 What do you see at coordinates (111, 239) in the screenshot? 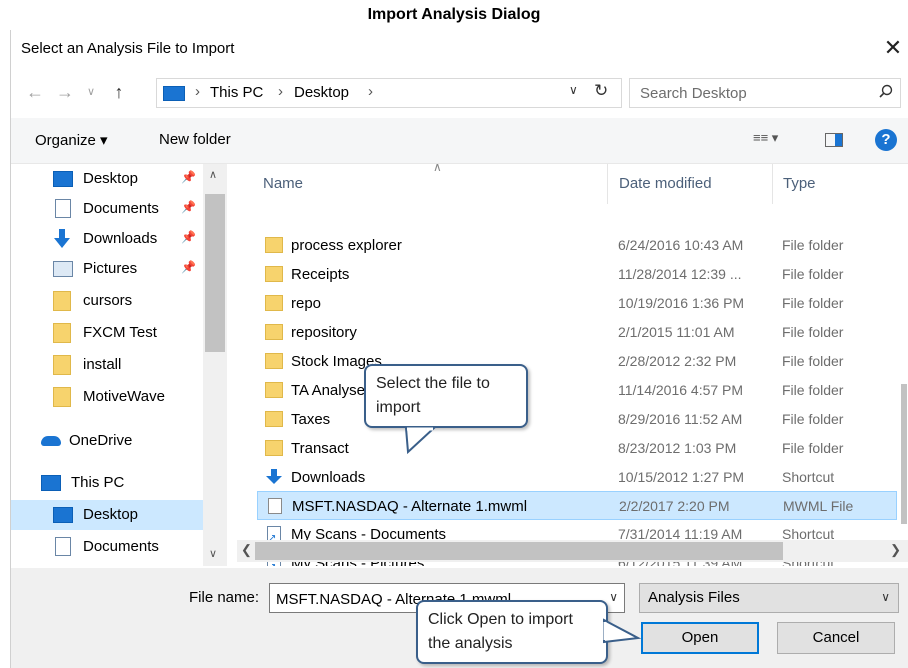
I see `nav-item-downloads: Downloads 📌` at bounding box center [111, 239].